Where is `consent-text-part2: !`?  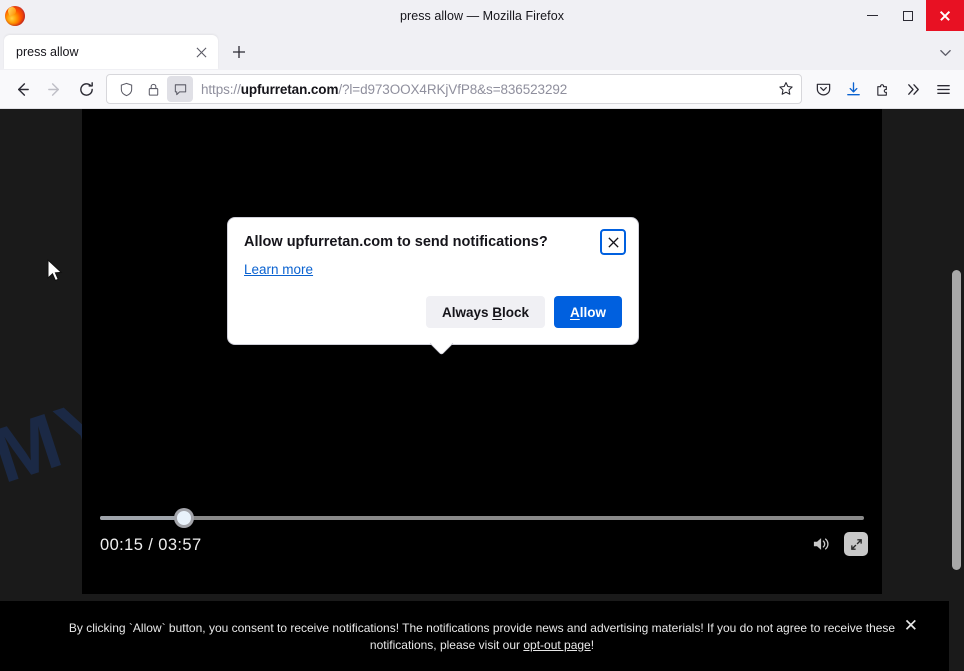
consent-text-part2: ! is located at coordinates (592, 644).